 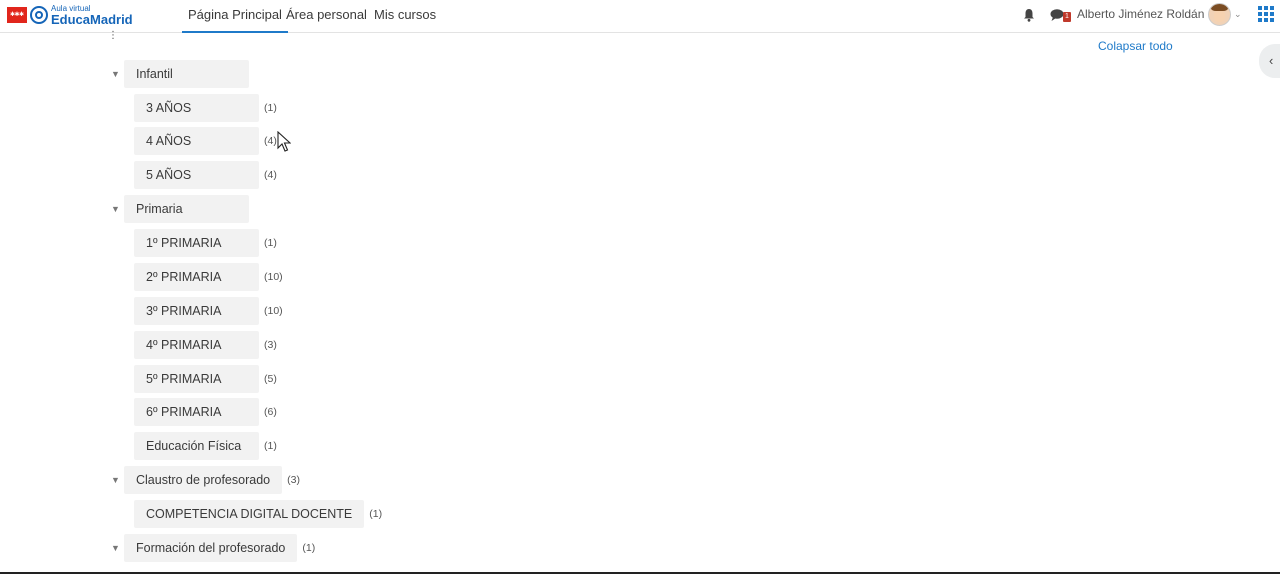 I want to click on messages-badge: 1, so click(x=1067, y=17).